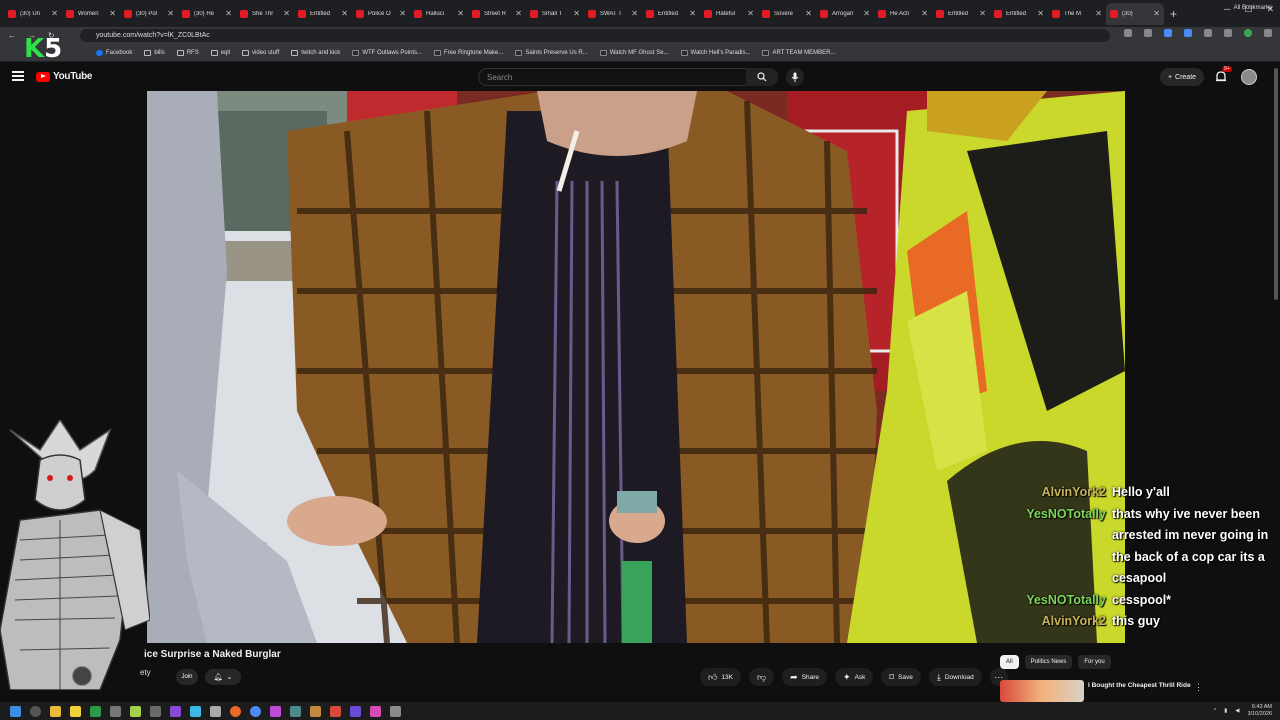 This screenshot has width=1280, height=720. Describe the element at coordinates (265, 14) in the screenshot. I see `browser-tab: She Thr ✕` at that location.